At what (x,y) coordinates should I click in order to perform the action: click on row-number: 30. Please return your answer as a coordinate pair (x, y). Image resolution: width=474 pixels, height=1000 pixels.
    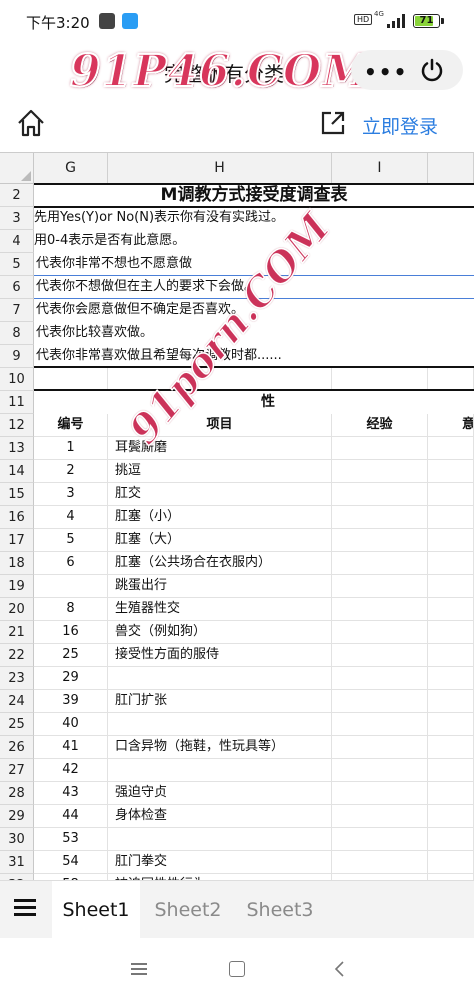
    Looking at the image, I should click on (17, 839).